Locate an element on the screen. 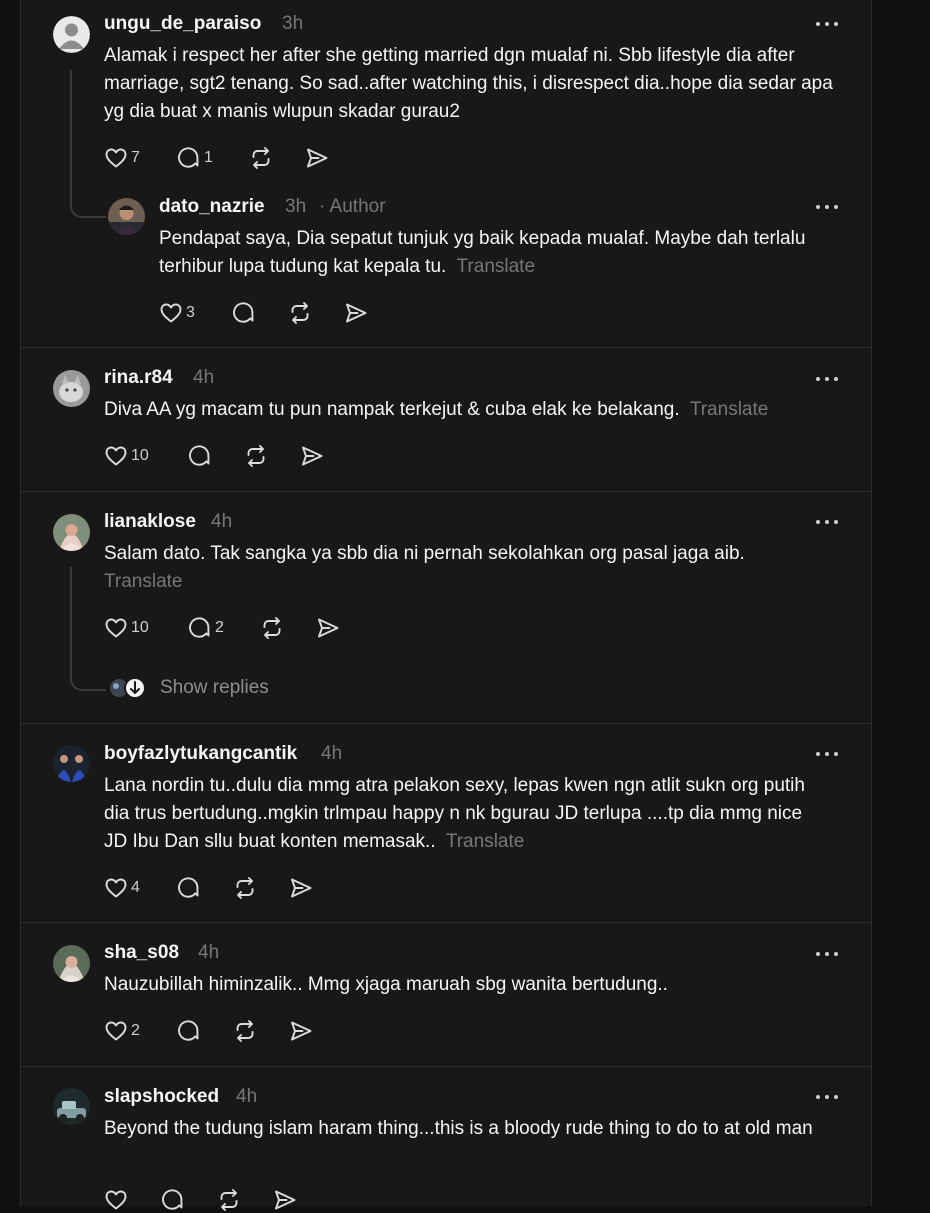  comment-username: rina.r84 is located at coordinates (138, 378).